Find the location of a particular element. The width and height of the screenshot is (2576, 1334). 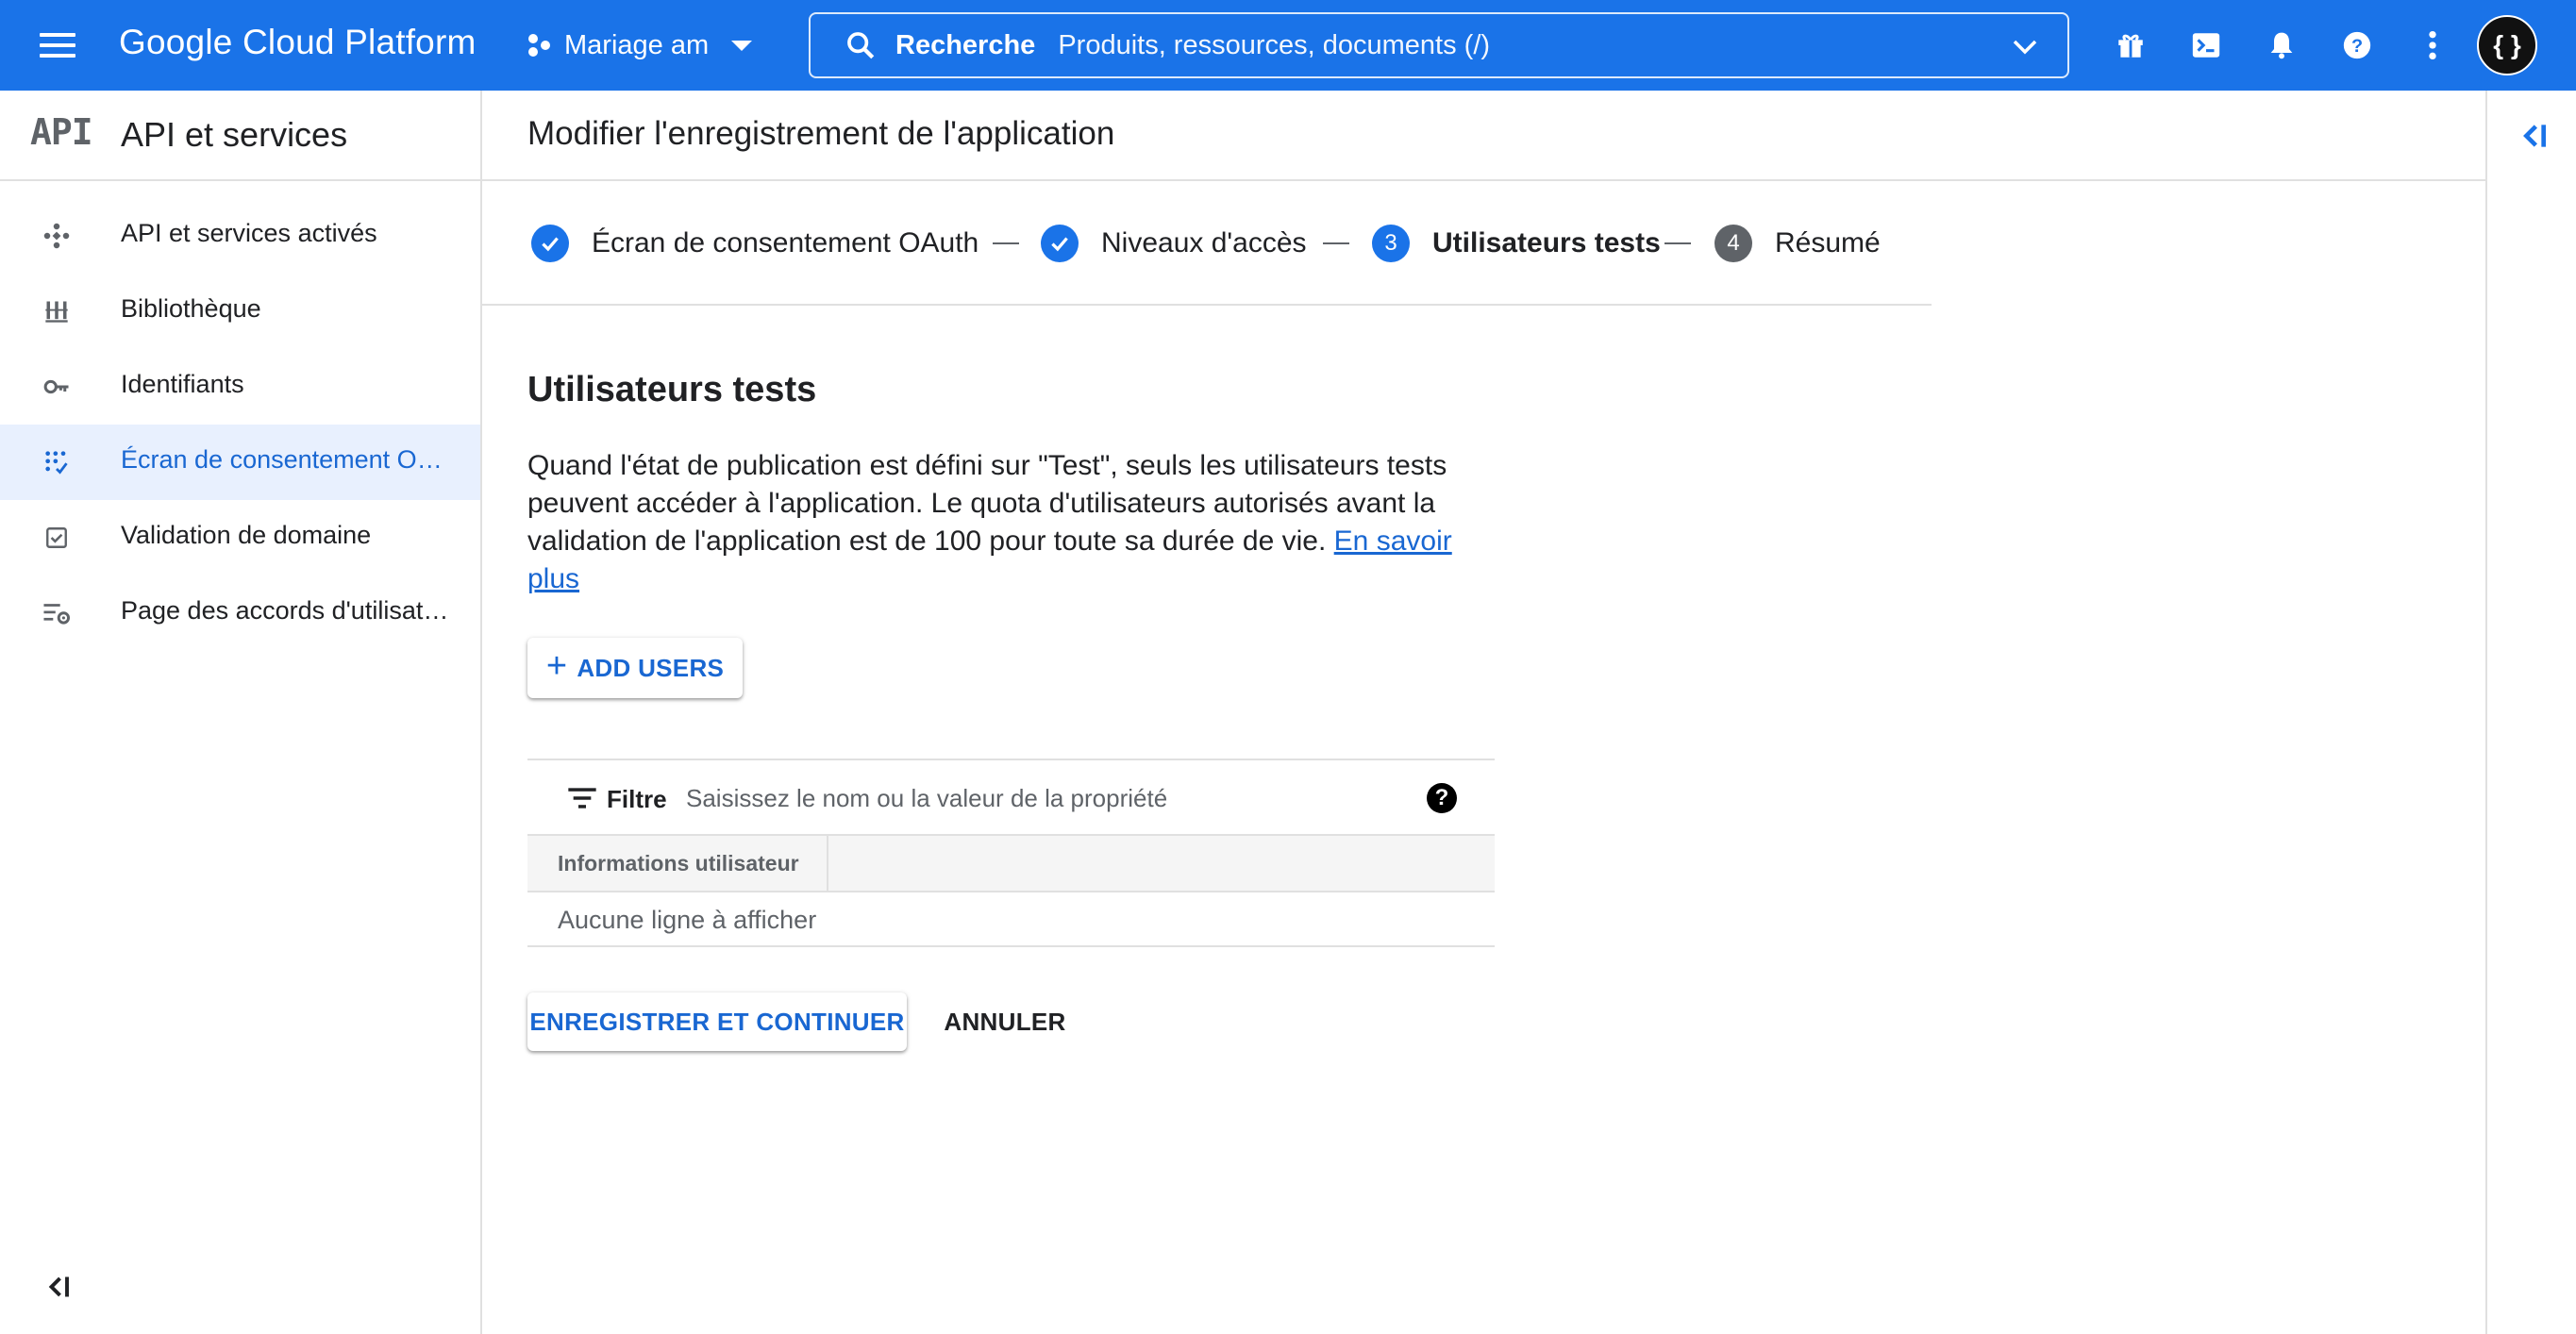

sidebar-item-oauth-consent: Écran de consentement OAuth is located at coordinates (240, 462).